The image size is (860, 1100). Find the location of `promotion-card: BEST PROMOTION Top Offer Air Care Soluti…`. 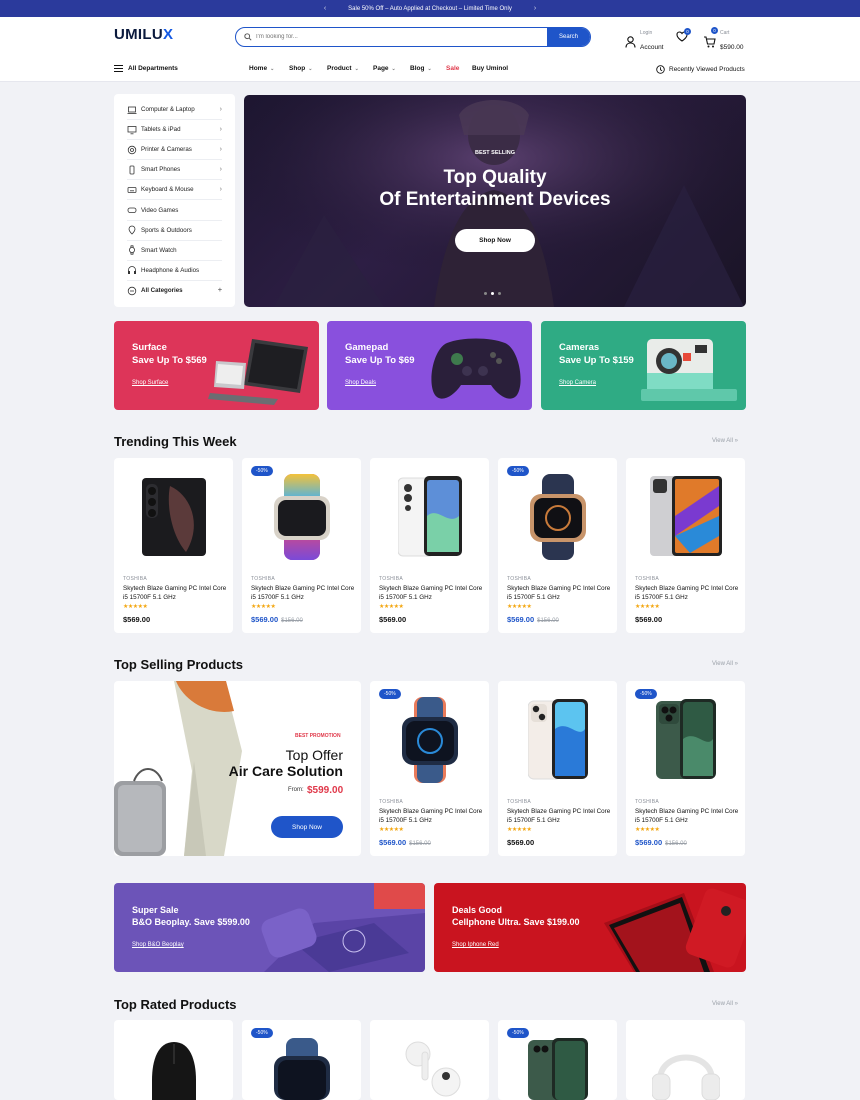

promotion-card: BEST PROMOTION Top Offer Air Care Soluti… is located at coordinates (237, 768).